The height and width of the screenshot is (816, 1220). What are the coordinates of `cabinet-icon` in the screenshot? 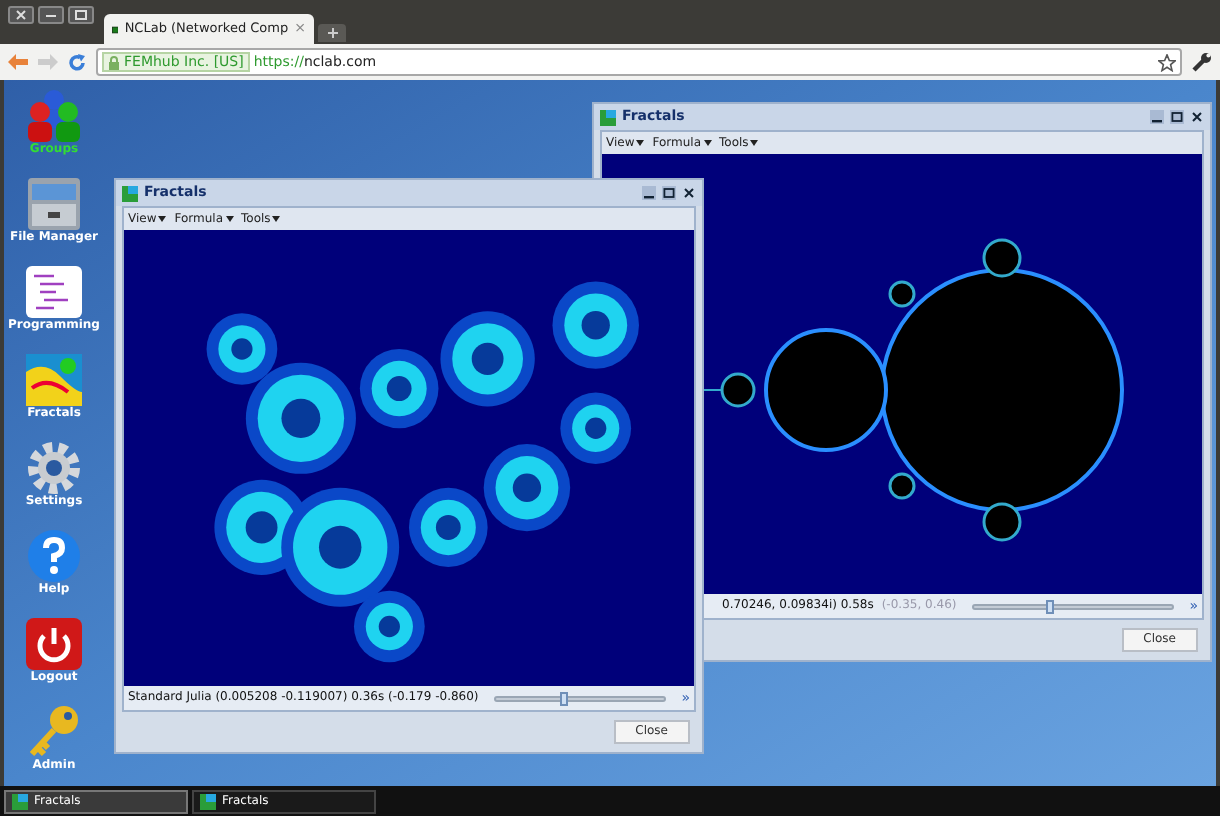 It's located at (53, 204).